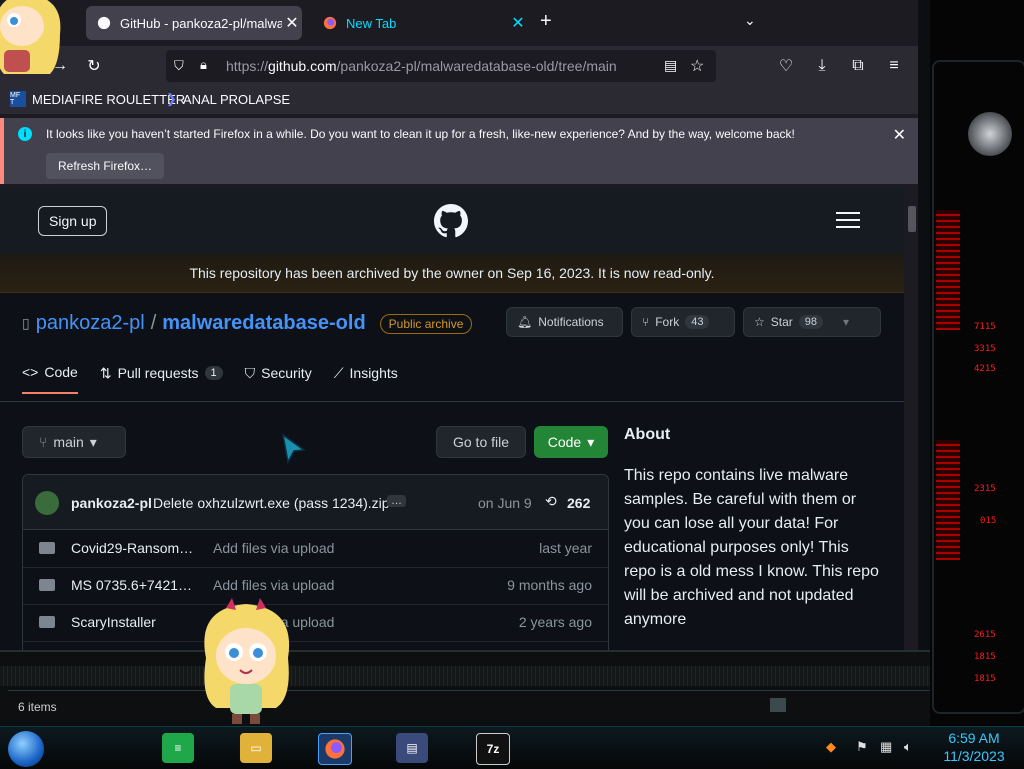 The width and height of the screenshot is (1024, 769). What do you see at coordinates (750, 20) in the screenshot?
I see `tab-list-button: ⌄` at bounding box center [750, 20].